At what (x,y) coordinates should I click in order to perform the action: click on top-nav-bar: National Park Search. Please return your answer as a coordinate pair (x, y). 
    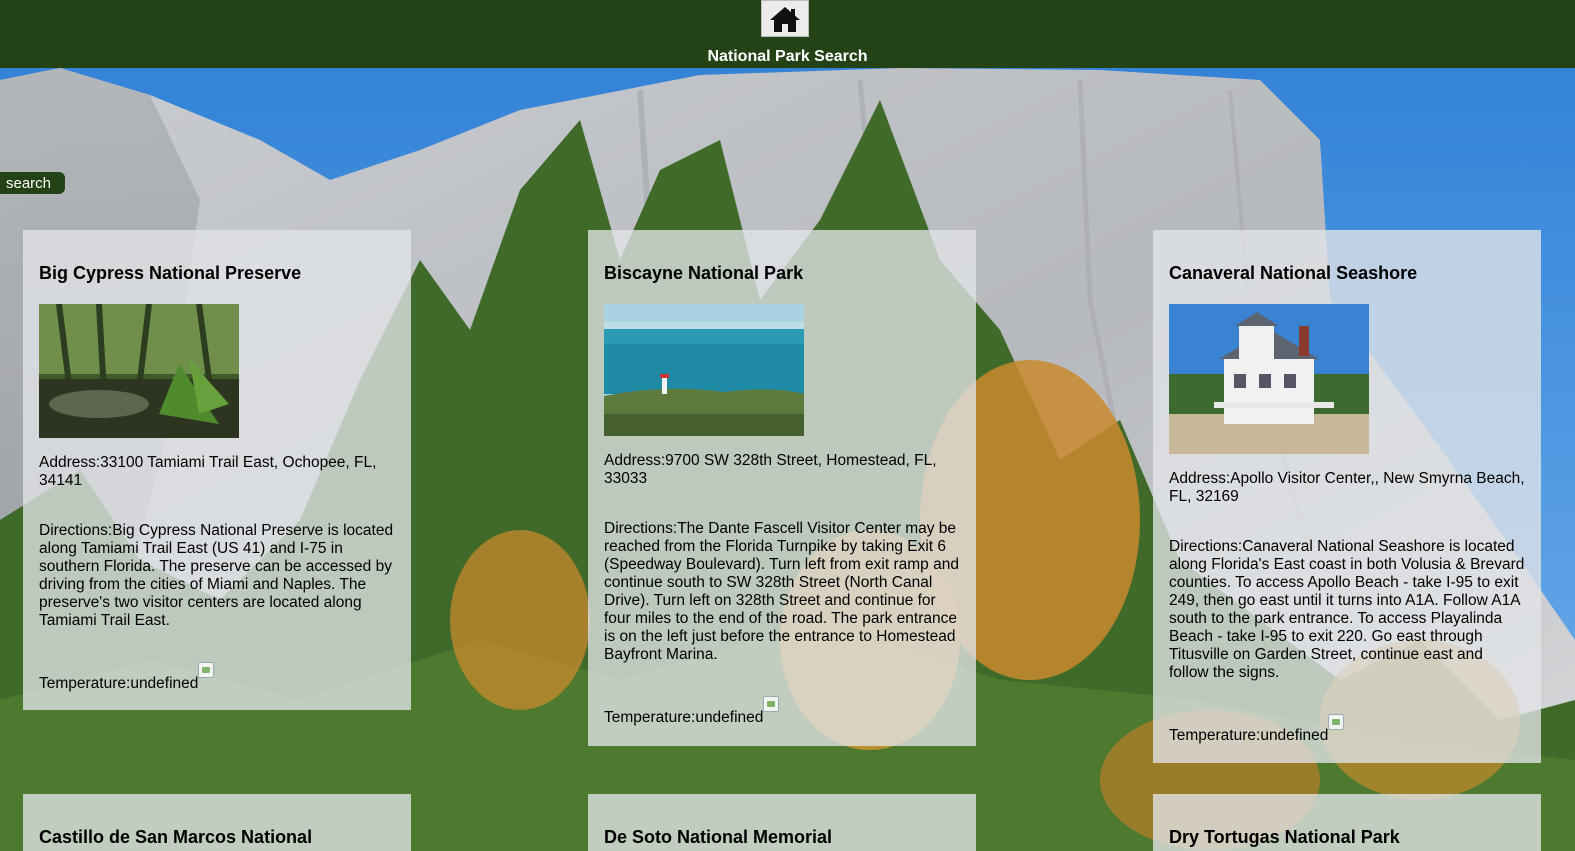
    Looking at the image, I should click on (787, 34).